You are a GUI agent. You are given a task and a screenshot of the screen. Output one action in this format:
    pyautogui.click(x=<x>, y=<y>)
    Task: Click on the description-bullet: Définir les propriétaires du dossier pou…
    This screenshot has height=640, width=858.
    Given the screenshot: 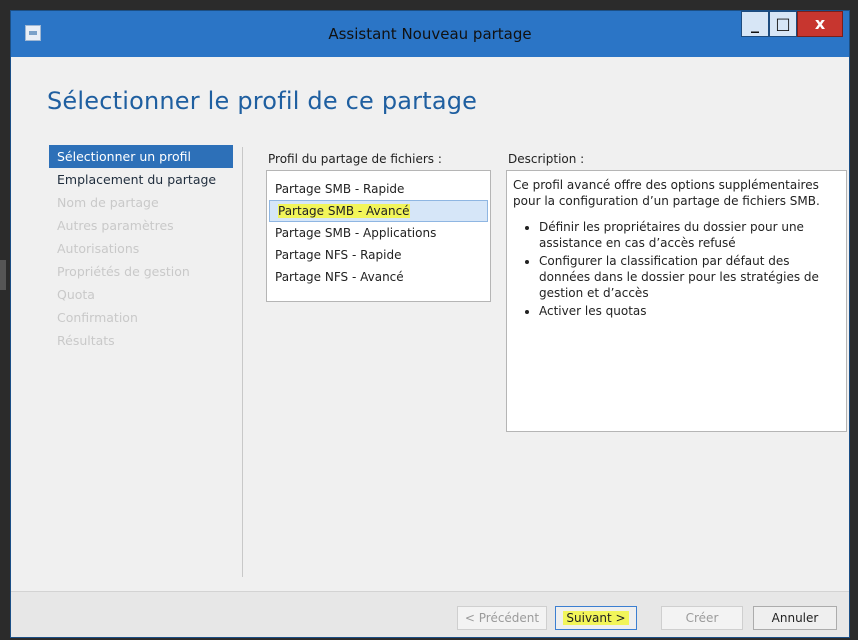 What is the action you would take?
    pyautogui.click(x=689, y=235)
    